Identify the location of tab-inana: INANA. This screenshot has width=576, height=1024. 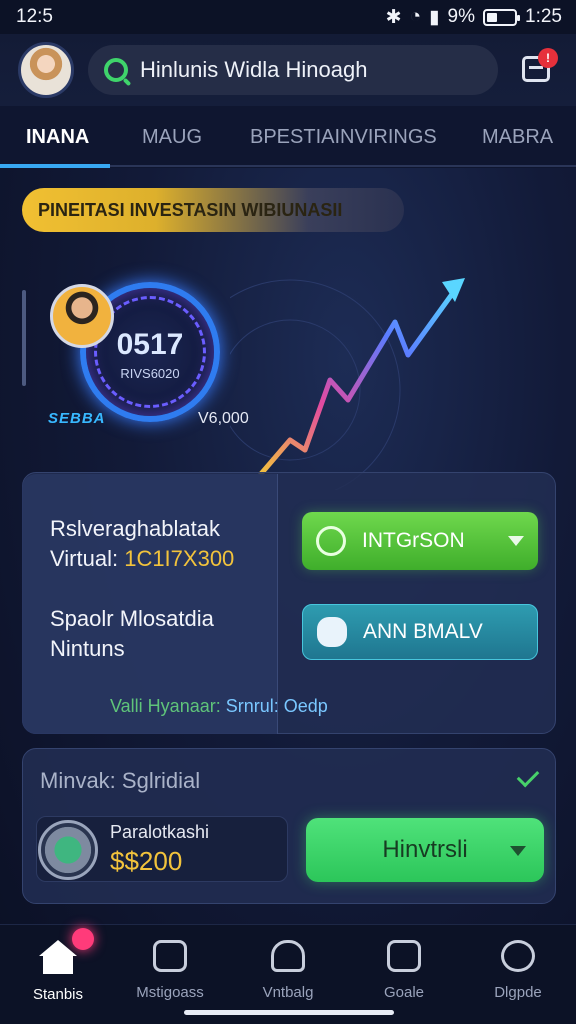
(57, 137).